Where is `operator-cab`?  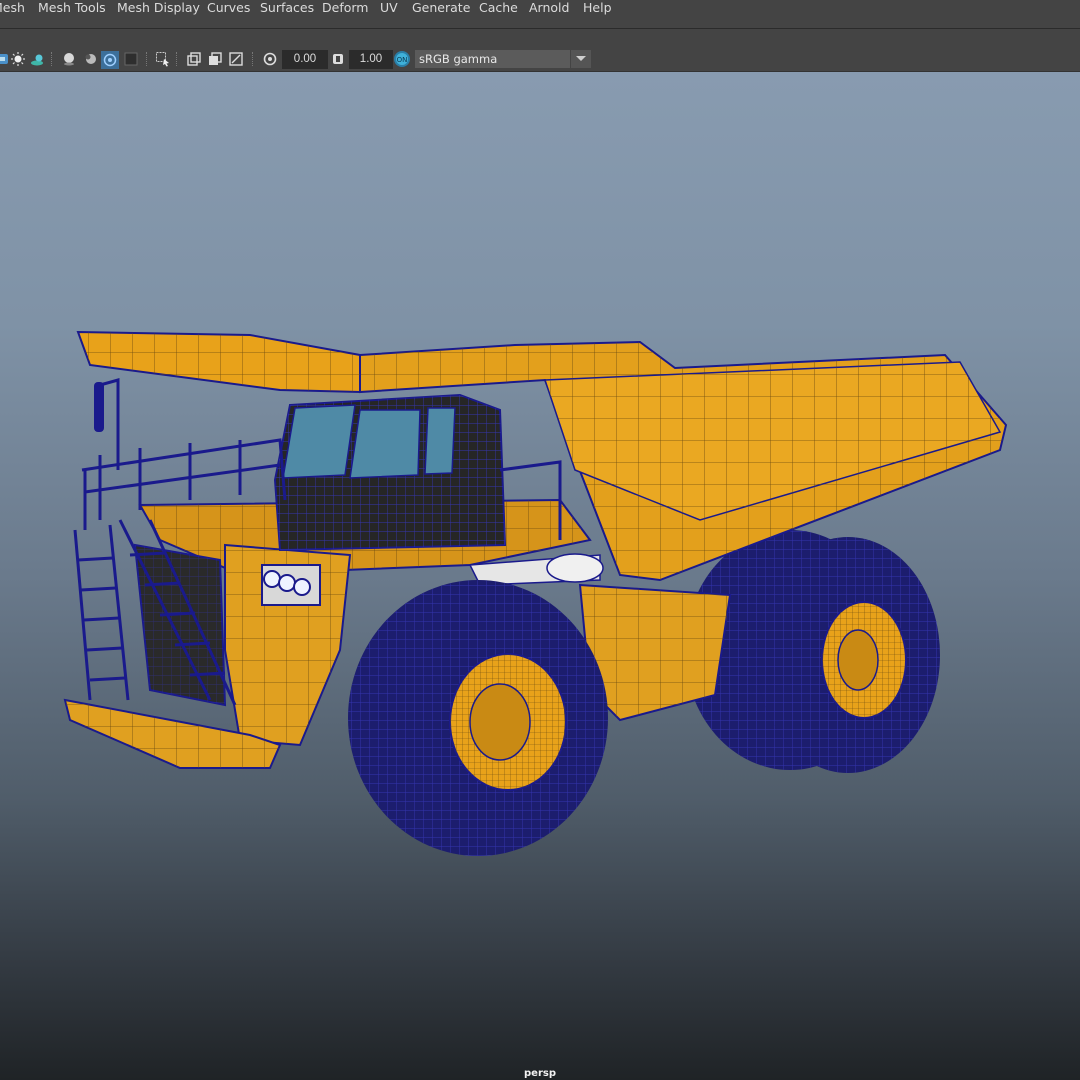
operator-cab is located at coordinates (390, 472).